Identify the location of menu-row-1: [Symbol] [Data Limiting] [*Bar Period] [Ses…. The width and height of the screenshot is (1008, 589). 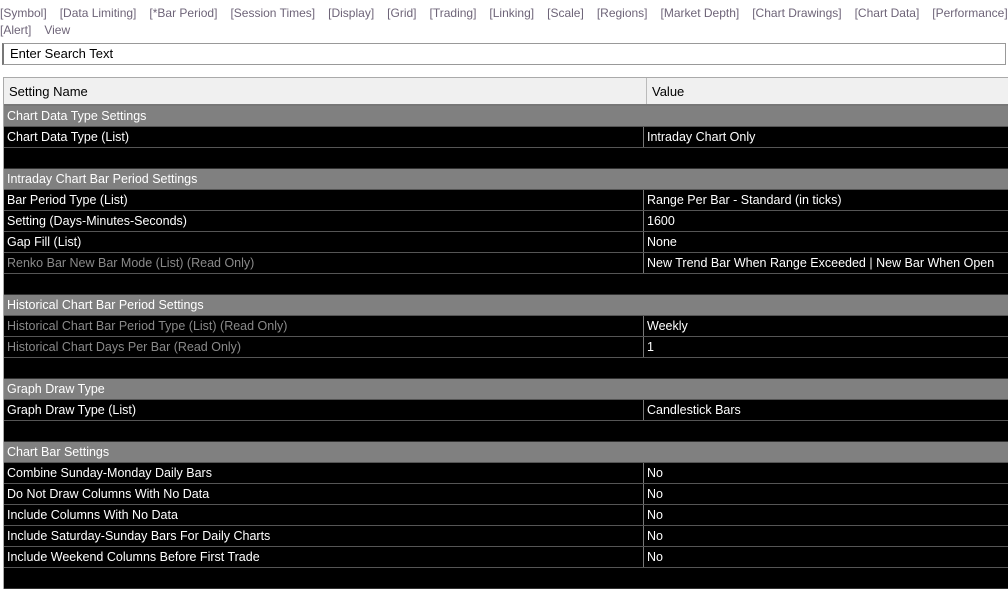
(504, 13).